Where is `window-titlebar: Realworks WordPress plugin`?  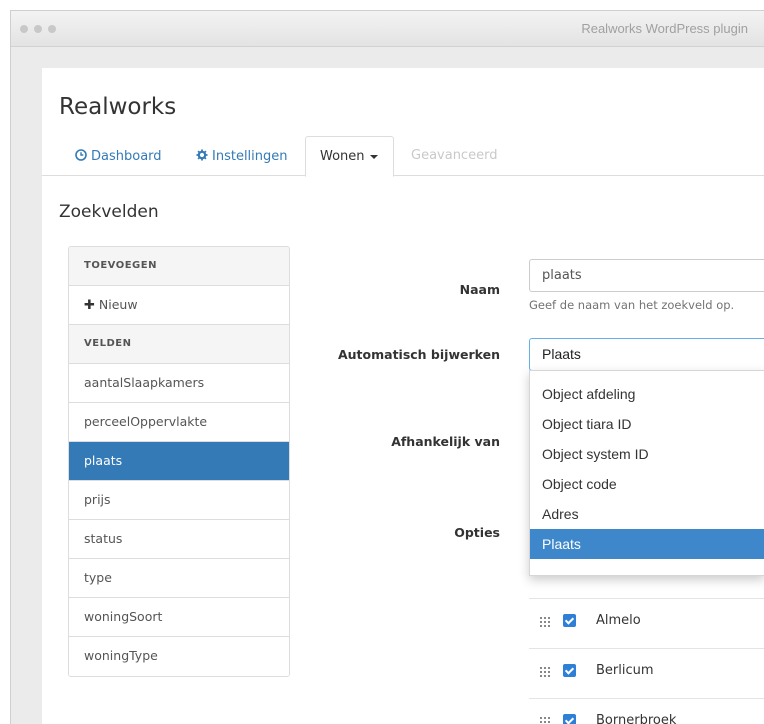
window-titlebar: Realworks WordPress plugin is located at coordinates (387, 29).